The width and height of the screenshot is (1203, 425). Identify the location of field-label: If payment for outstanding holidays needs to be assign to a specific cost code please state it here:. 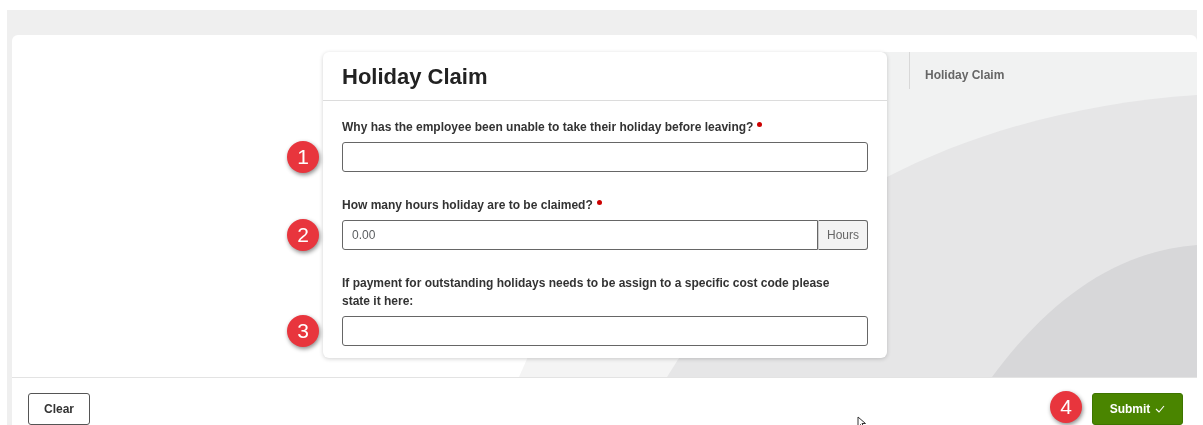
(586, 292).